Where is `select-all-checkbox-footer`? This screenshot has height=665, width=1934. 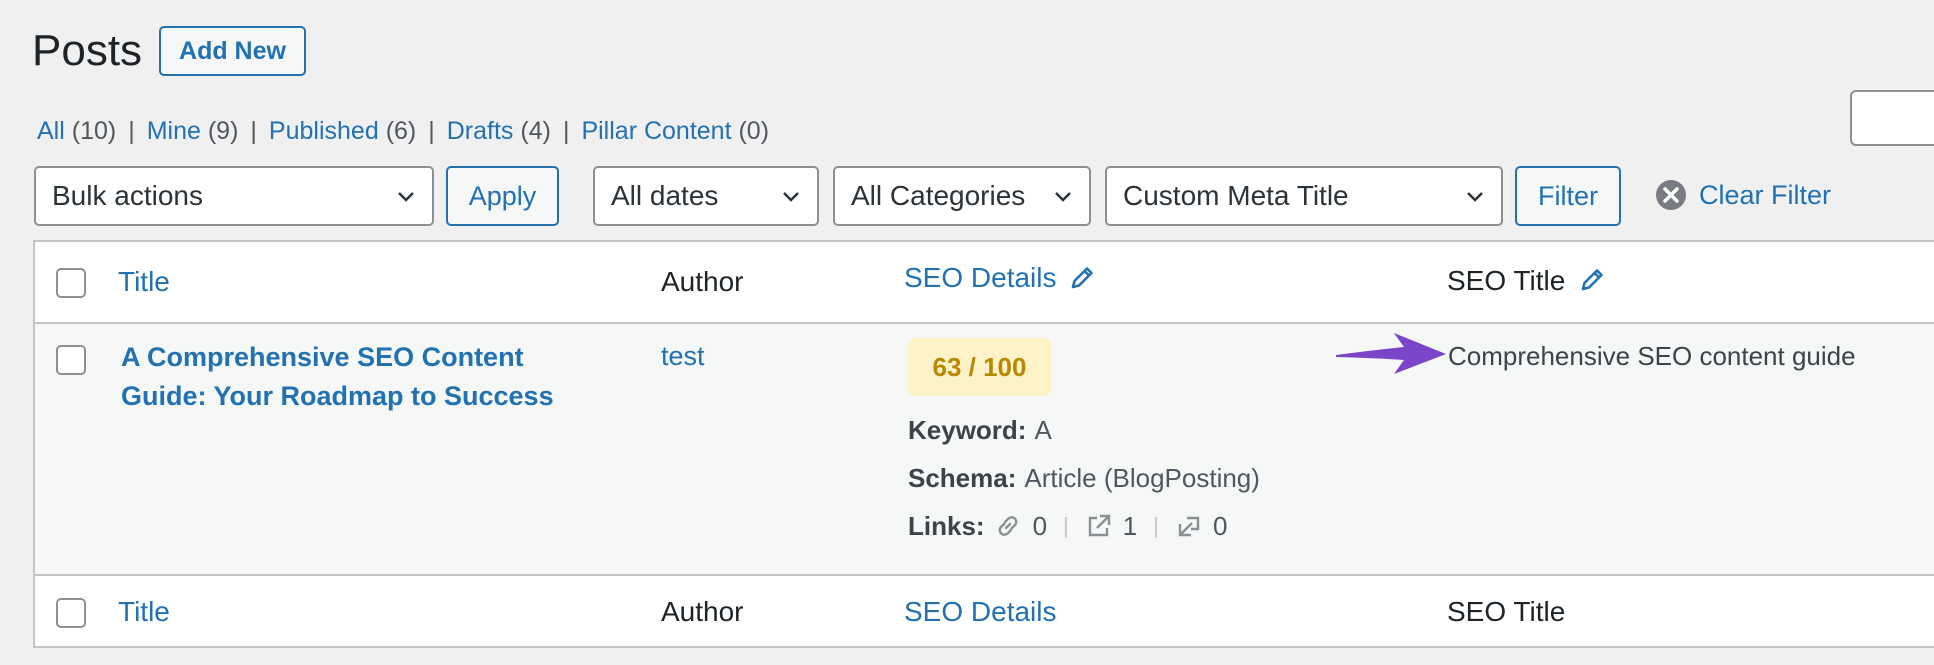
select-all-checkbox-footer is located at coordinates (71, 613).